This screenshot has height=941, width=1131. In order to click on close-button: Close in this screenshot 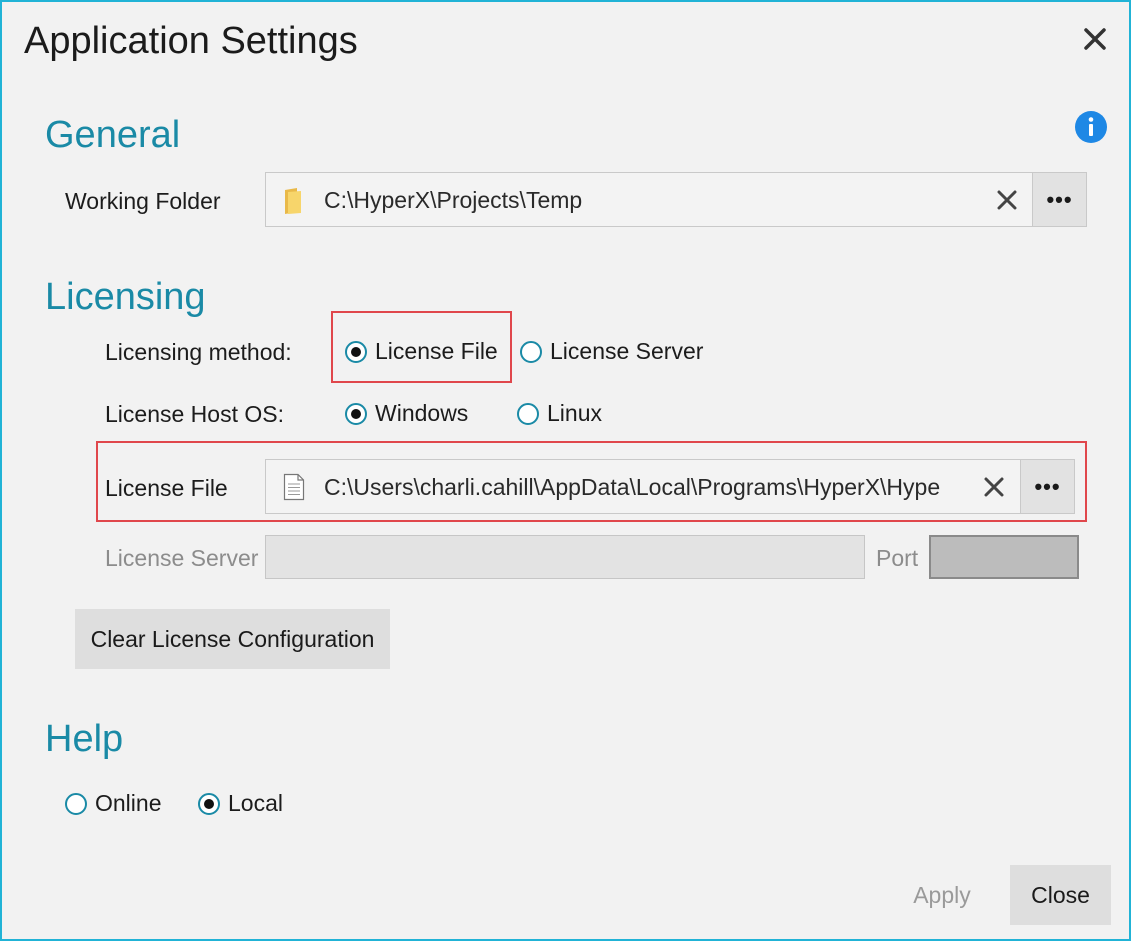, I will do `click(1060, 895)`.